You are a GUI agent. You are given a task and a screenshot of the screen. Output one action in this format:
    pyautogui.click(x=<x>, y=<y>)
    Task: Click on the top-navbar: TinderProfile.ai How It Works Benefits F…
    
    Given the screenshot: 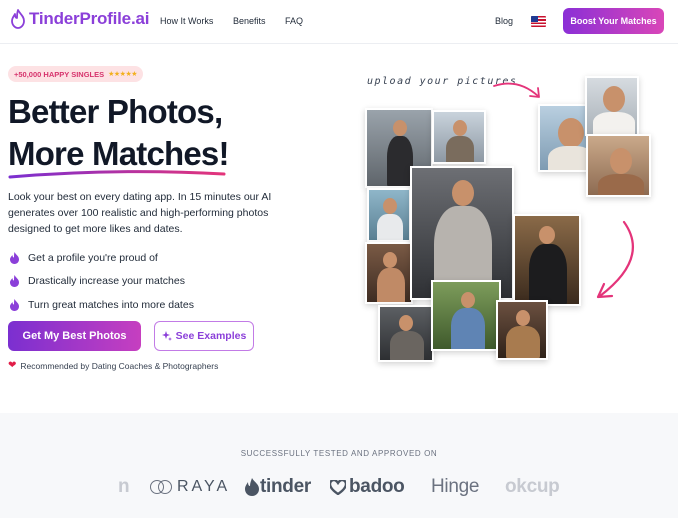 What is the action you would take?
    pyautogui.click(x=339, y=22)
    